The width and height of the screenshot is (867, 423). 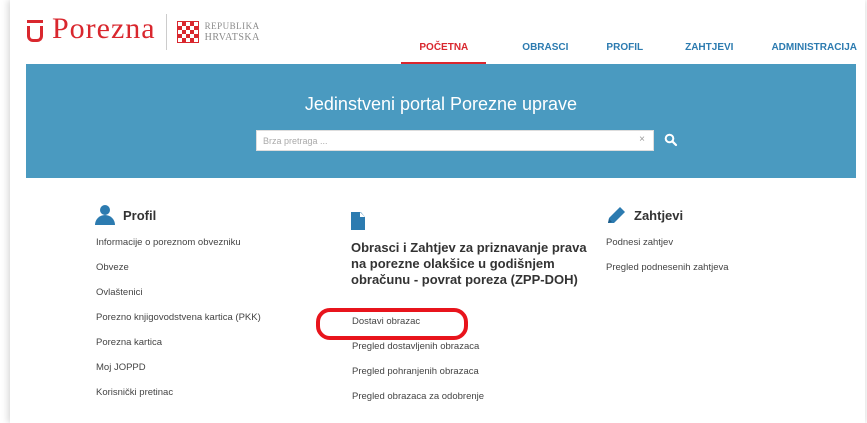 I want to click on nav-zahtjevi: ZAHTJEVI, so click(x=709, y=52).